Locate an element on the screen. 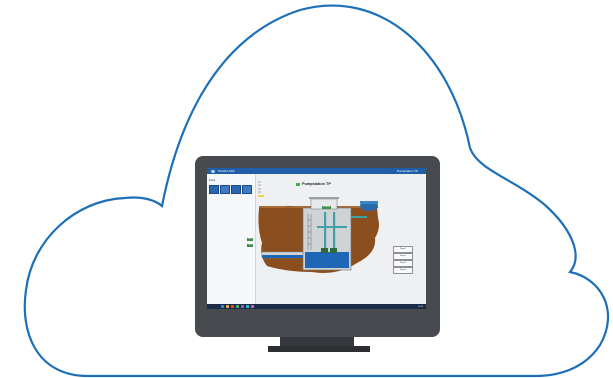 The width and height of the screenshot is (613, 378). level-label: Level is located at coordinates (289, 207).